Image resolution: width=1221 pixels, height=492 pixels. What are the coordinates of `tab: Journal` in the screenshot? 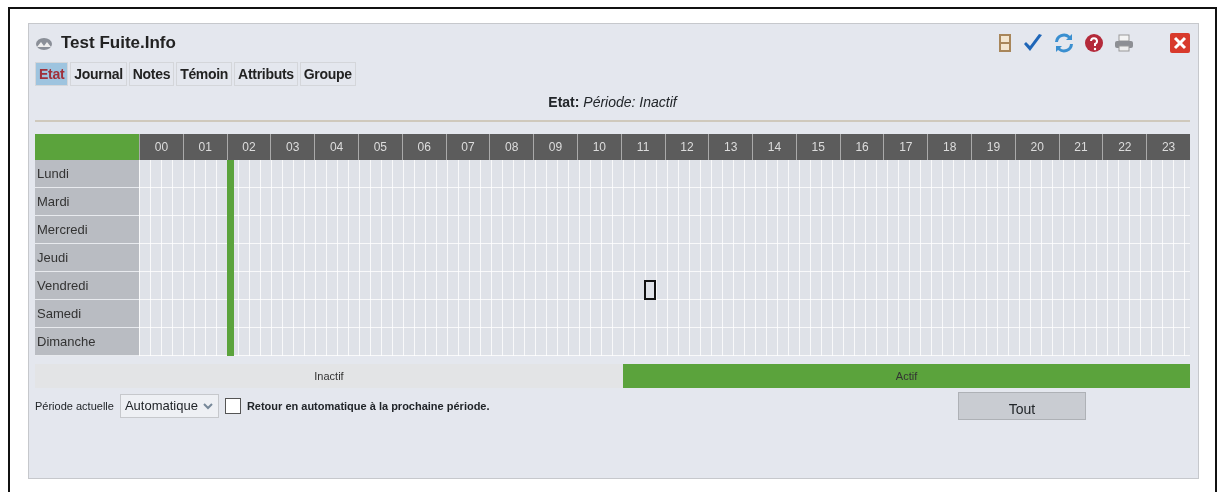 It's located at (98, 74).